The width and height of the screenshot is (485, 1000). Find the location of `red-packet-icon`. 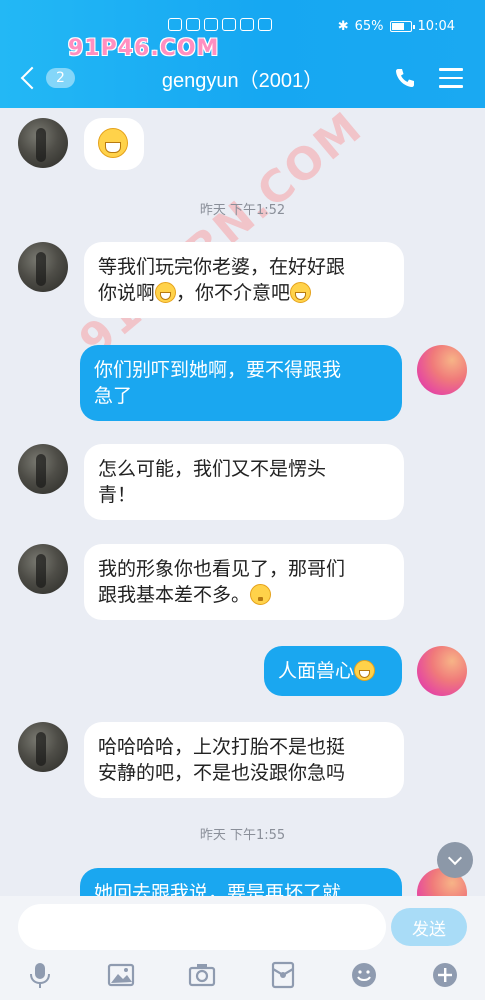

red-packet-icon is located at coordinates (283, 975).